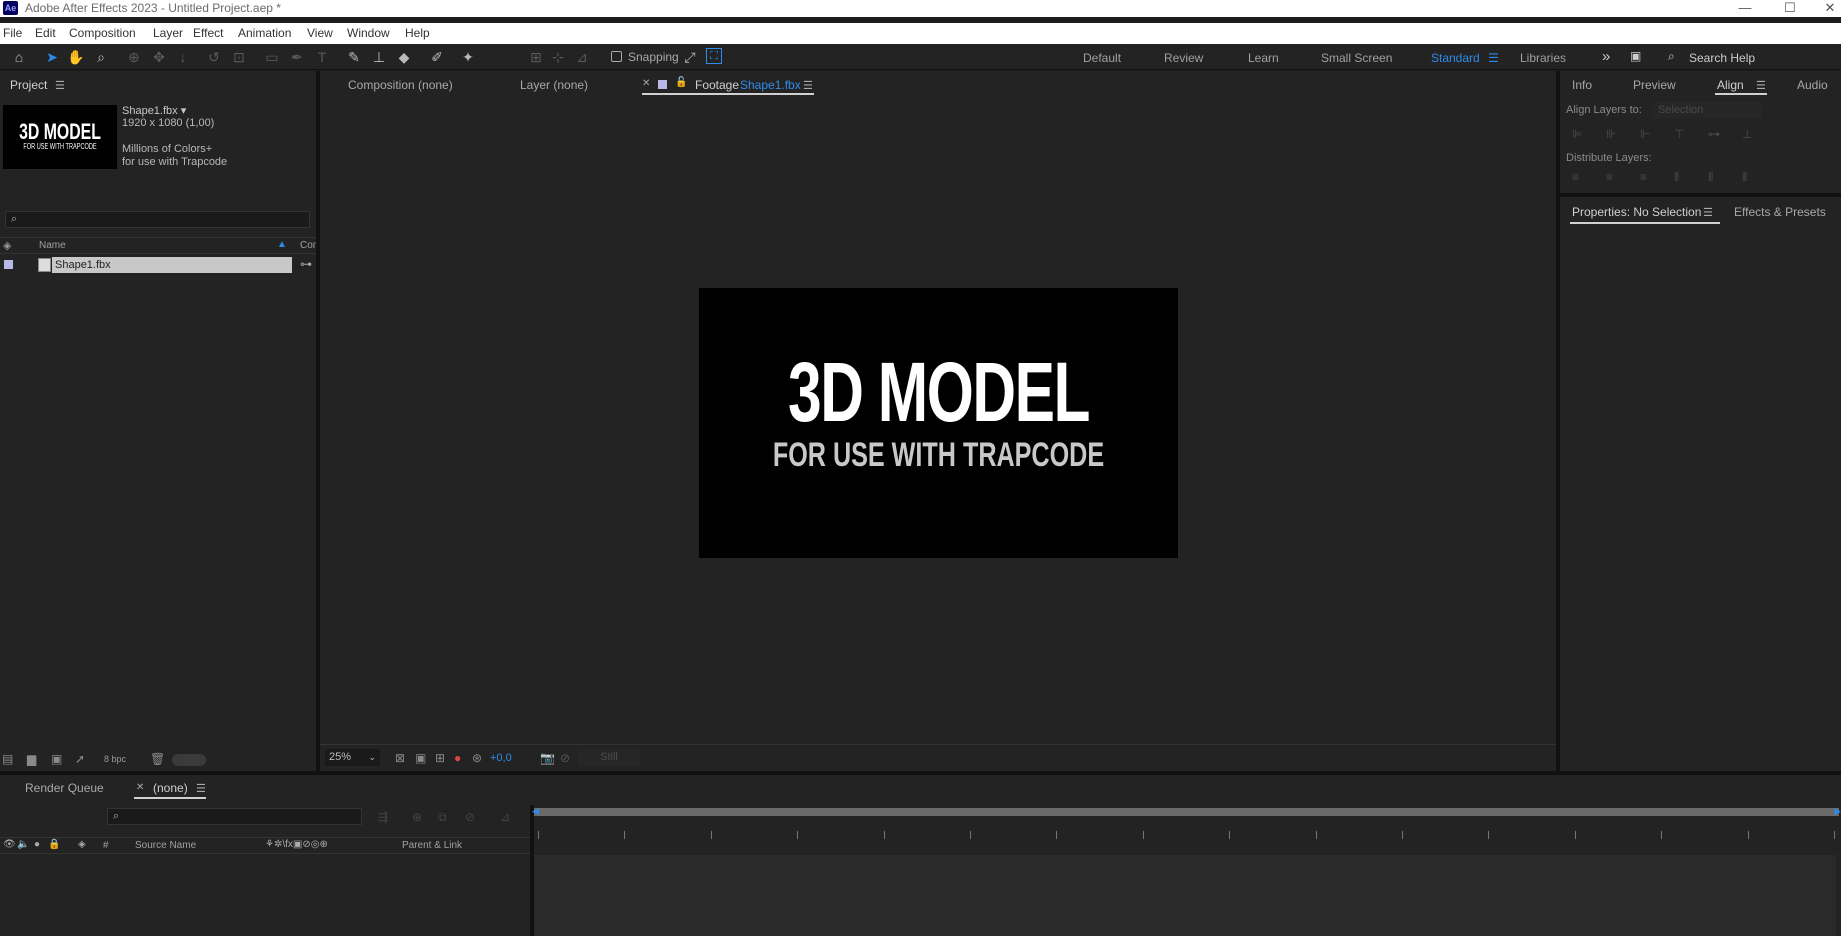  What do you see at coordinates (1679, 134) in the screenshot?
I see `align-top-icon: ⊤` at bounding box center [1679, 134].